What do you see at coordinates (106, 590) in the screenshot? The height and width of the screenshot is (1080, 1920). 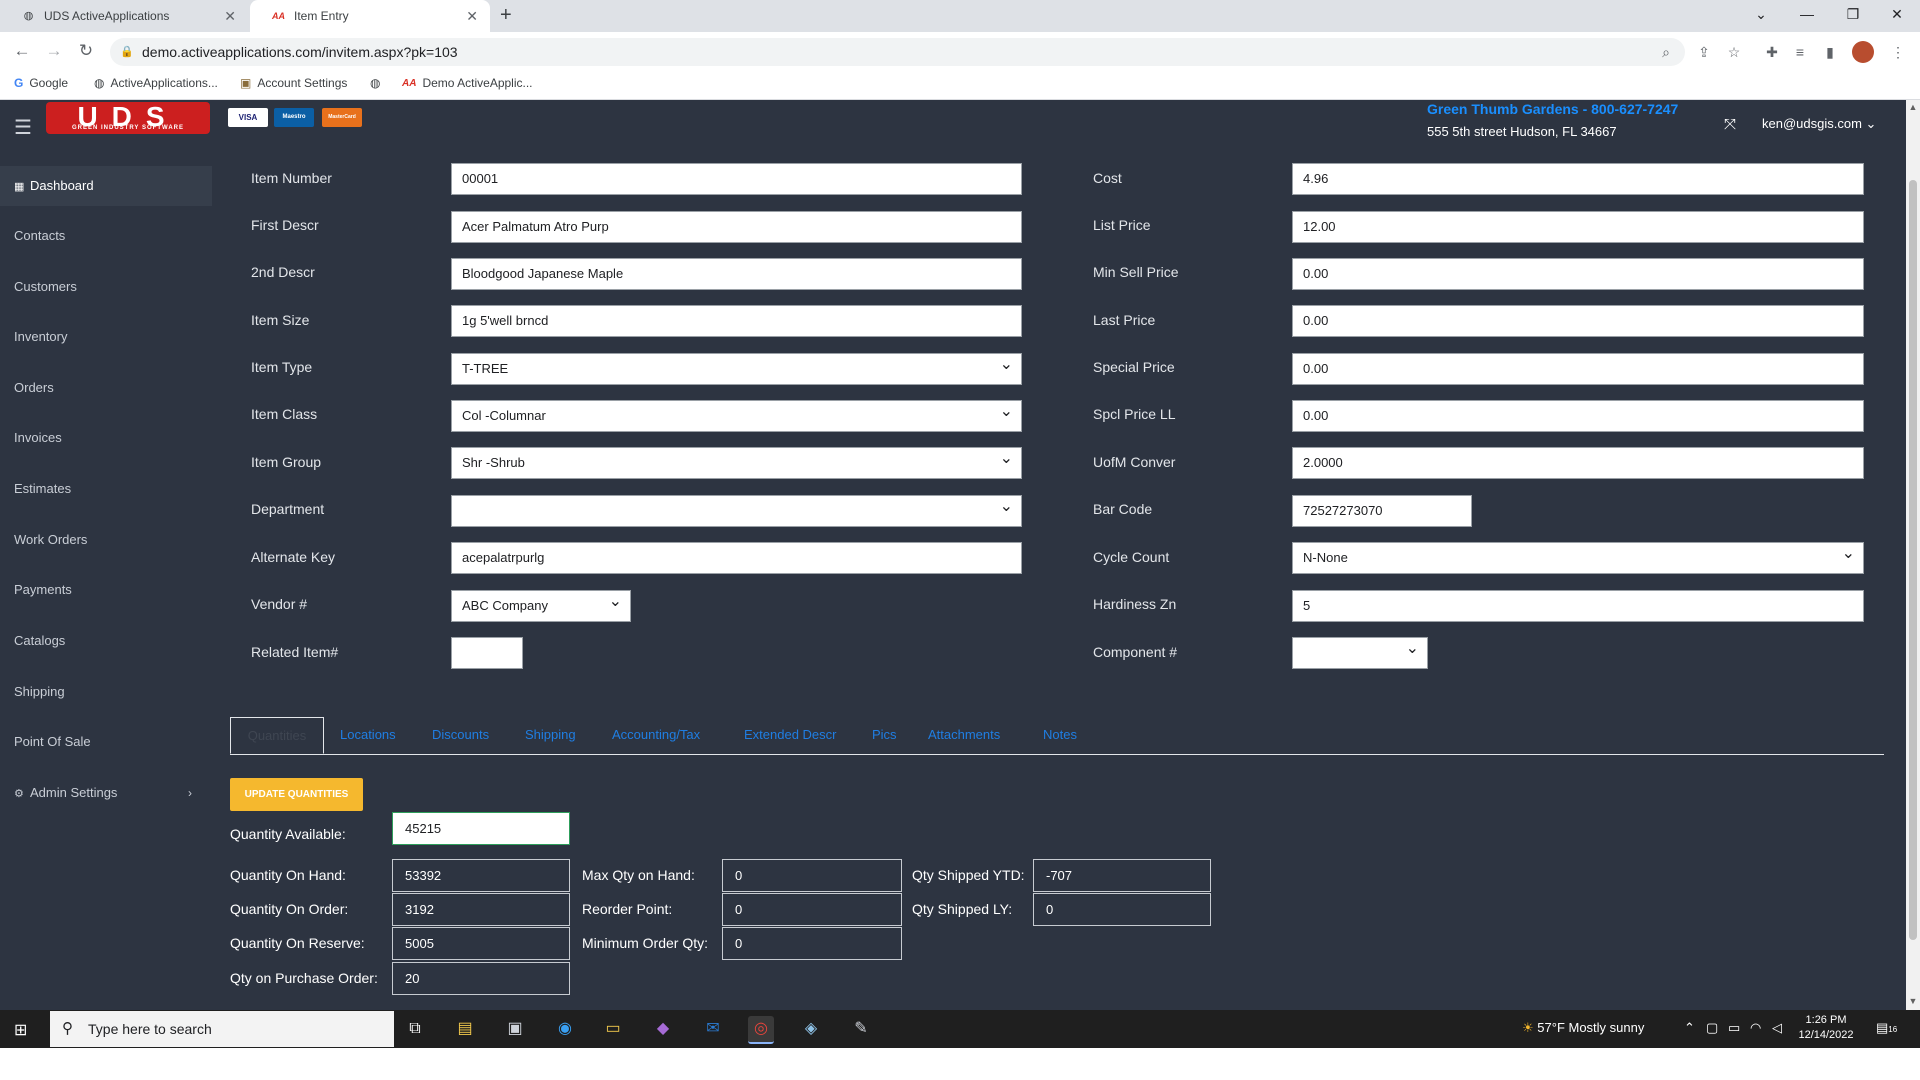 I see `sidebar-item-payments: Payments` at bounding box center [106, 590].